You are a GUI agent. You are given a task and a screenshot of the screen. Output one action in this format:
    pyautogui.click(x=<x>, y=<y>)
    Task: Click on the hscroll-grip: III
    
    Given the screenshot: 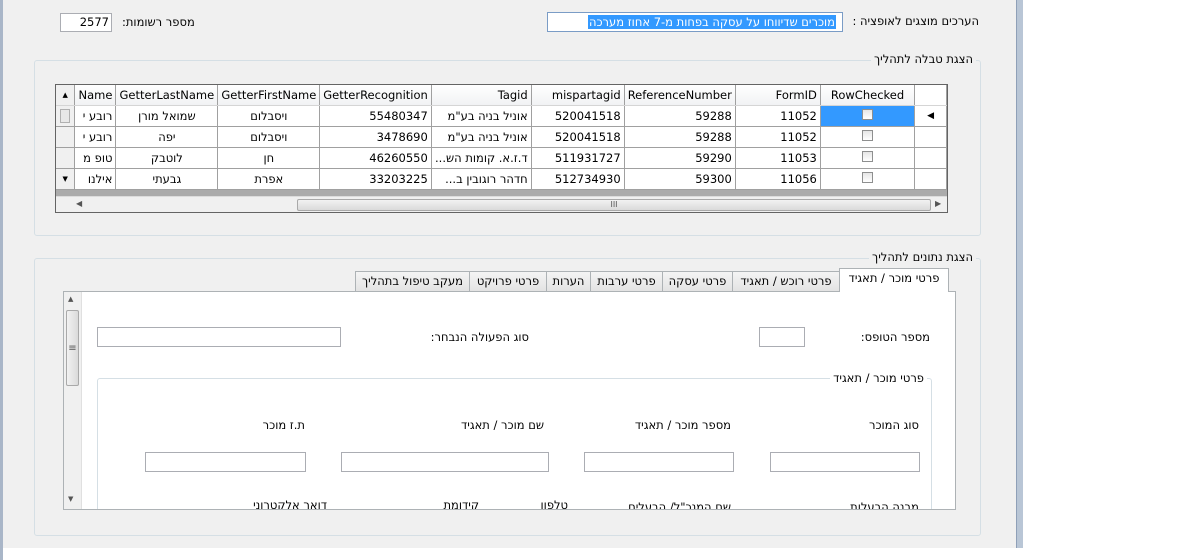 What is the action you would take?
    pyautogui.click(x=614, y=204)
    